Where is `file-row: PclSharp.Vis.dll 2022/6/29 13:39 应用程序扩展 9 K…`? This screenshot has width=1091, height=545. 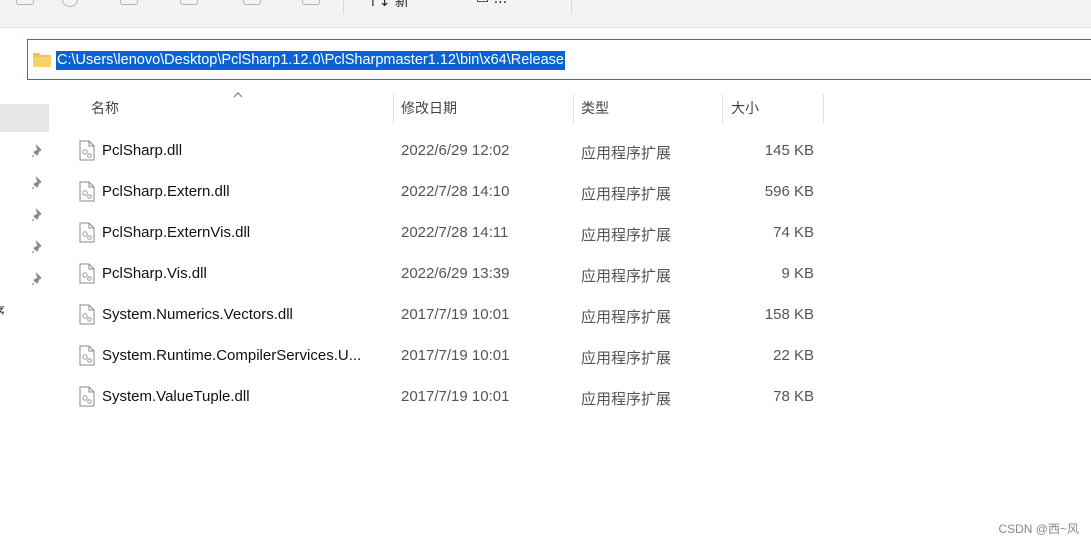
file-row: PclSharp.Vis.dll 2022/6/29 13:39 应用程序扩展 9 K… is located at coordinates (456, 274).